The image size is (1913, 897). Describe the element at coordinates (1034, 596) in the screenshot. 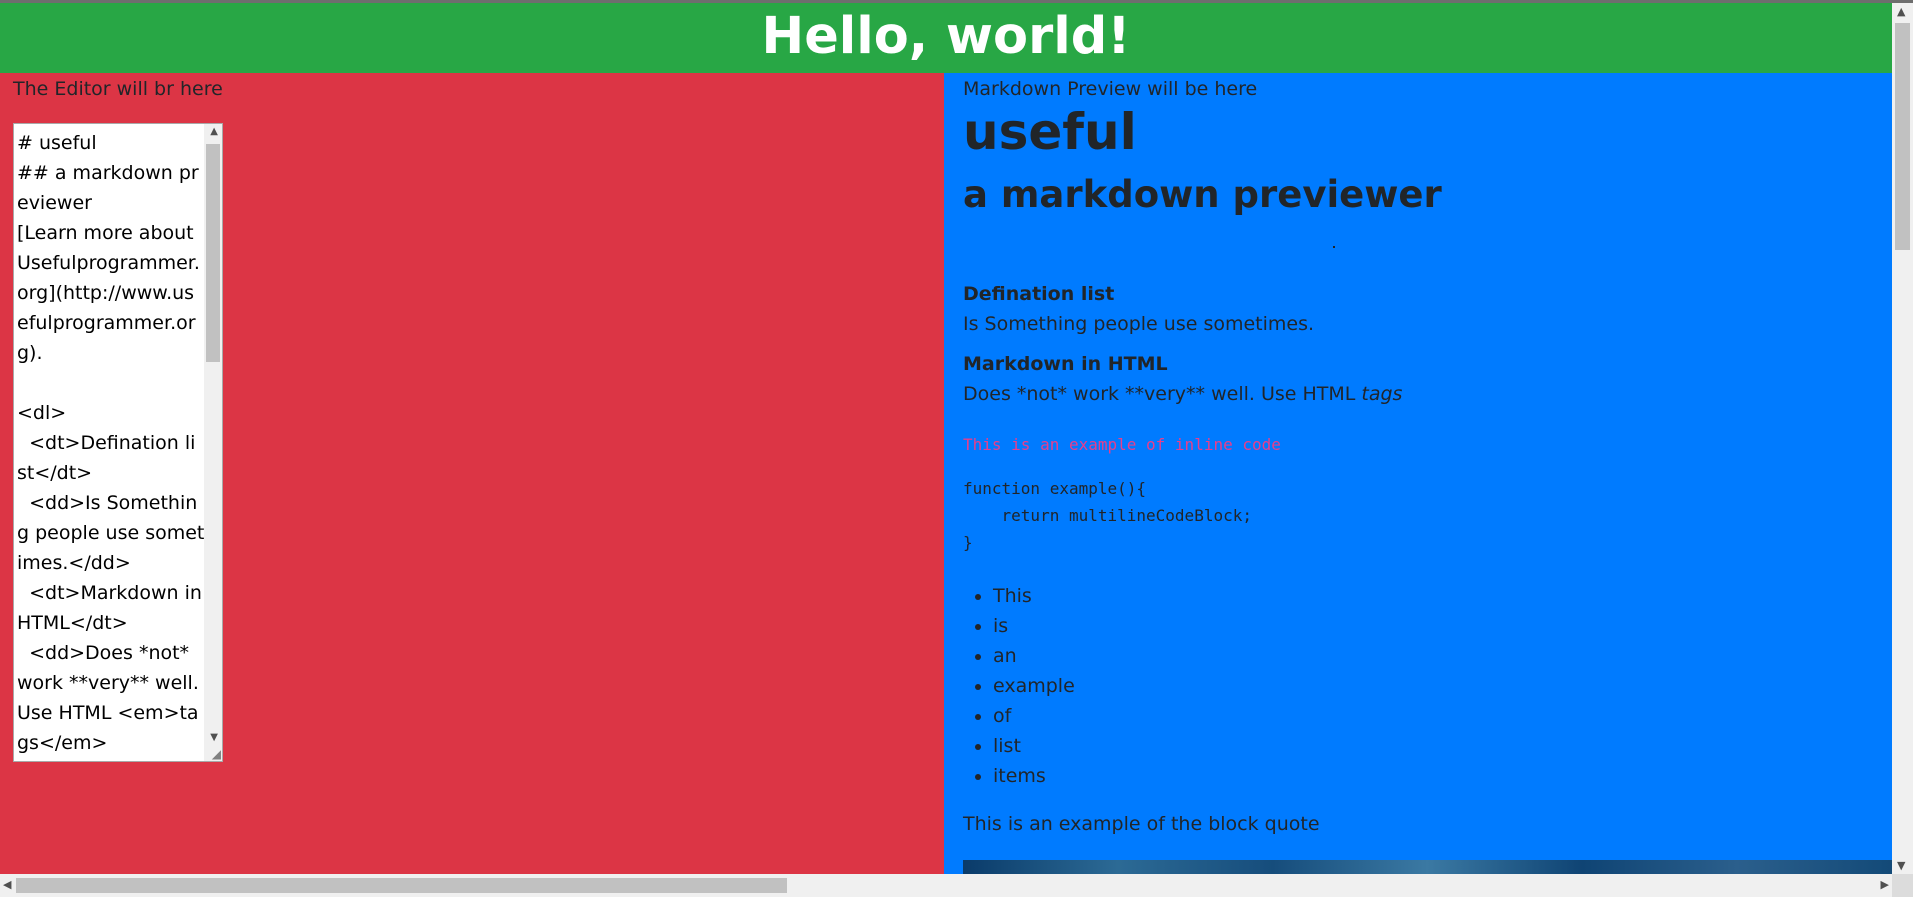

I see `list-item: This` at that location.